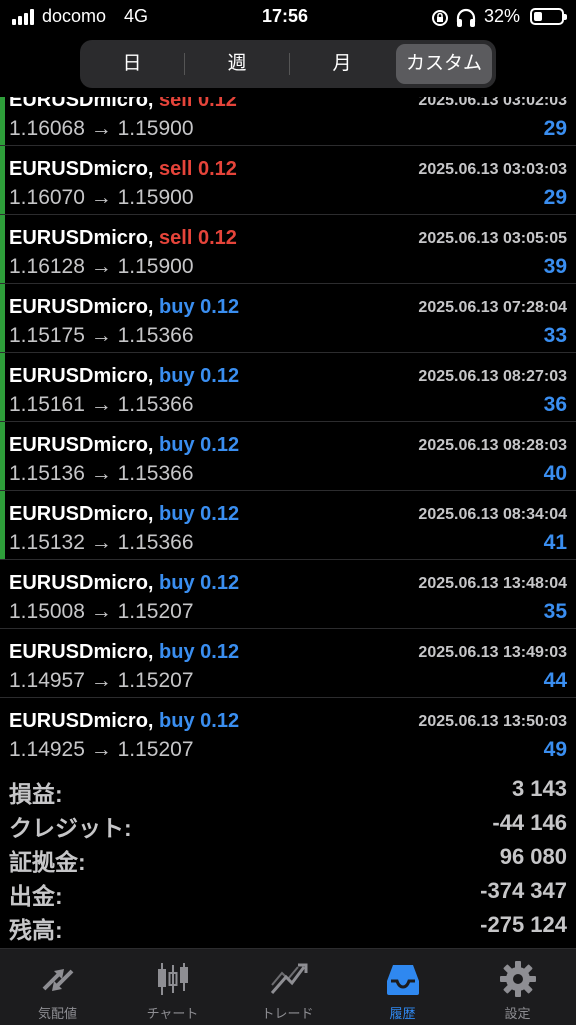  I want to click on balance-label: 残高:, so click(36, 930).